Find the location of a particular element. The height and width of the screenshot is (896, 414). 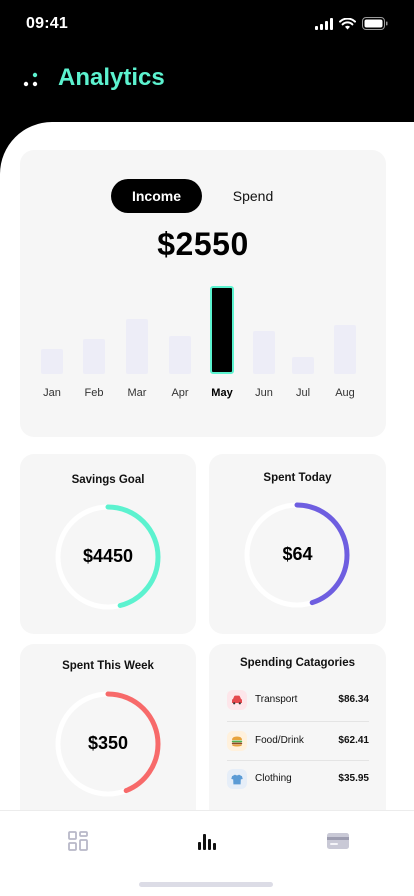

shirt-icon is located at coordinates (237, 779).